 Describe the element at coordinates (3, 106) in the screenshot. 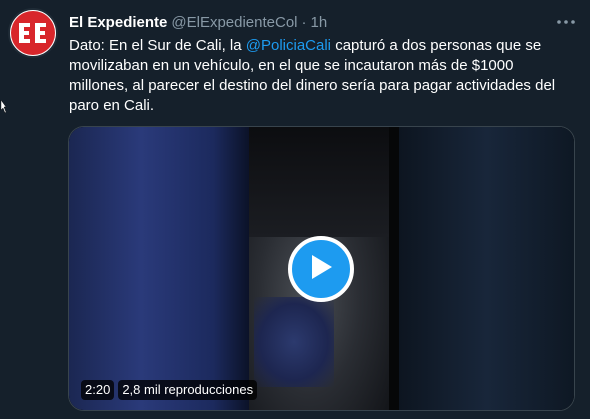

I see `mouse-cursor-icon` at that location.